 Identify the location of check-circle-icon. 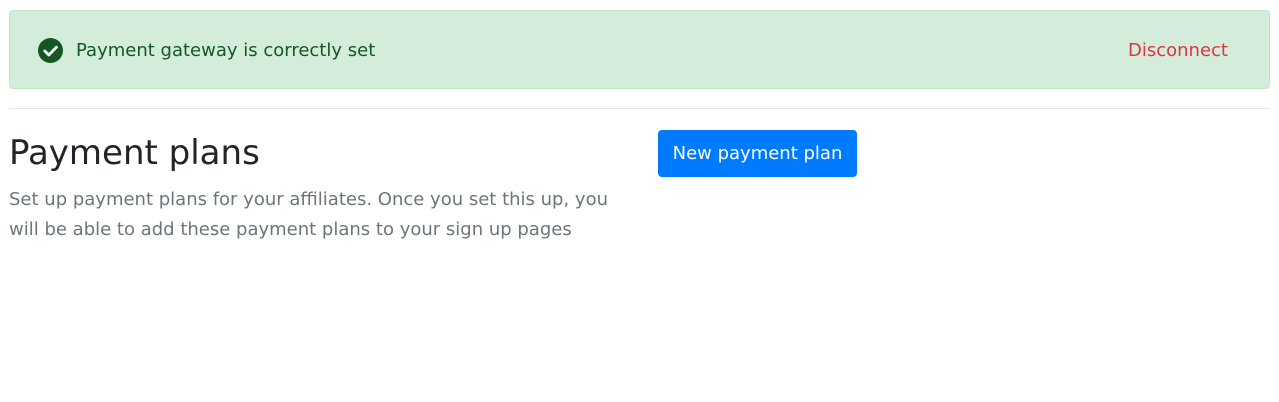
(50, 50).